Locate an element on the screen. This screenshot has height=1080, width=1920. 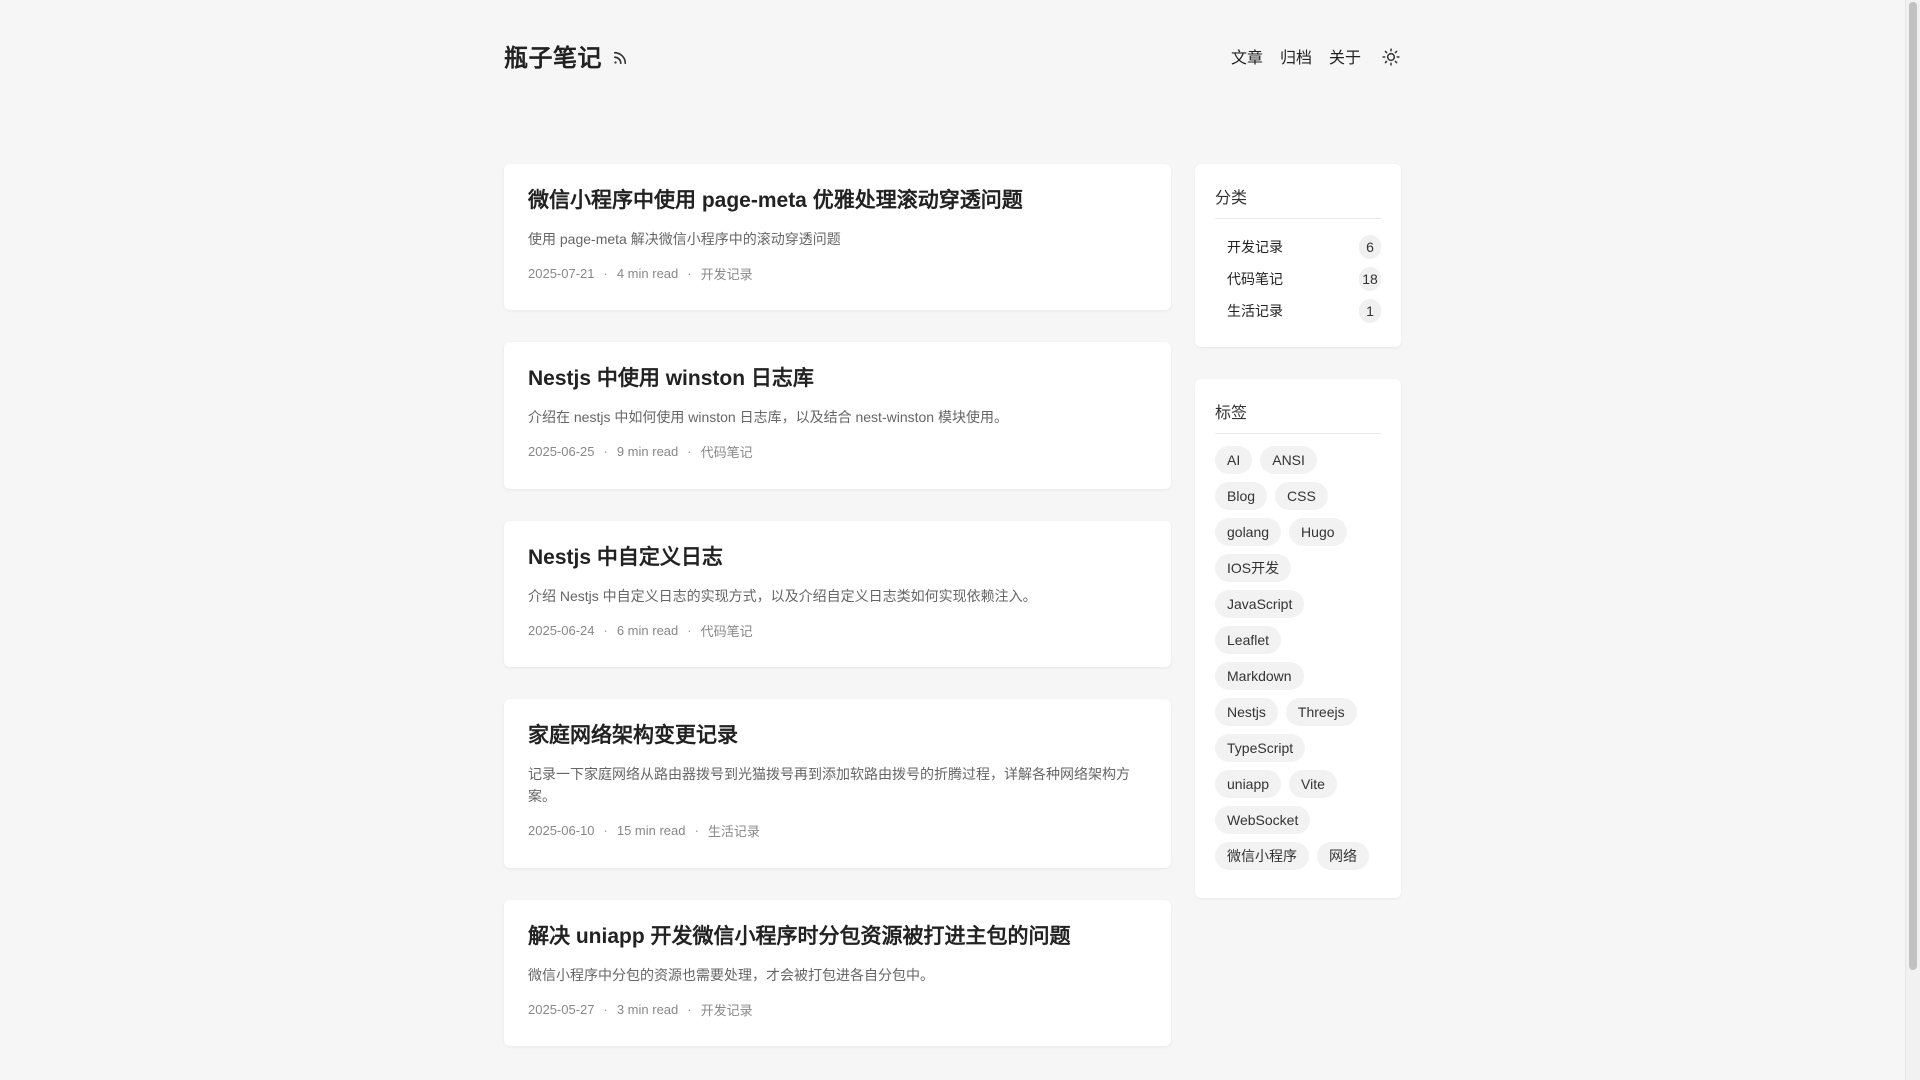
site-title: 瓶子笔记 is located at coordinates (553, 55).